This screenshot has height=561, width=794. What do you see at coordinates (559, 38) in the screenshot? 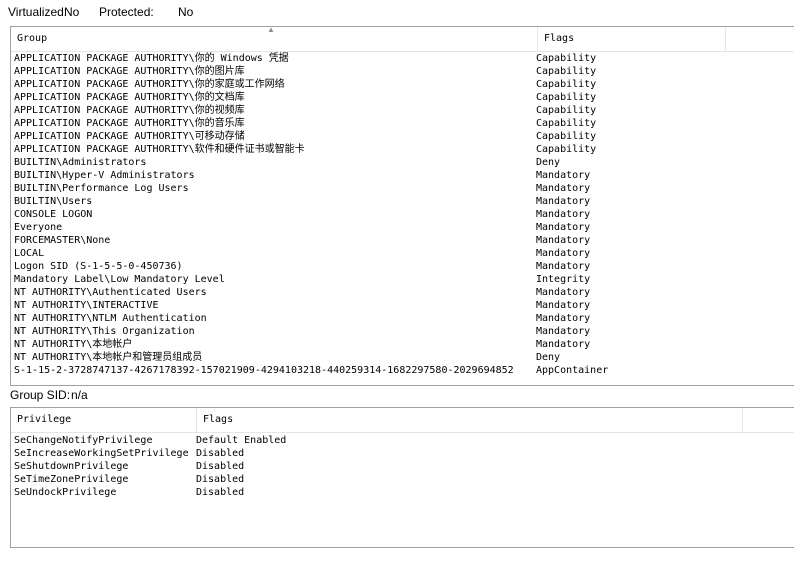
I see `column-header-flags-label: Flags` at bounding box center [559, 38].